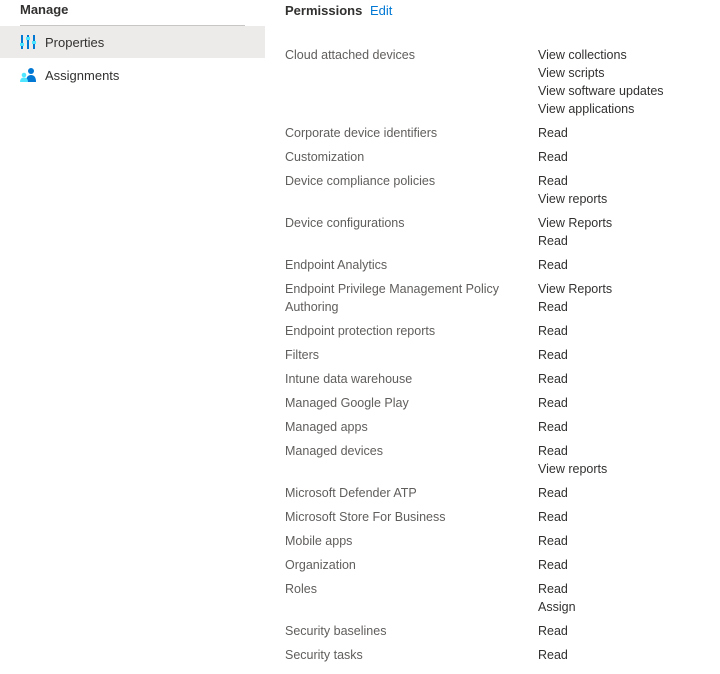 This screenshot has width=720, height=674. What do you see at coordinates (502, 658) in the screenshot?
I see `permission-row: Security tasks Read` at bounding box center [502, 658].